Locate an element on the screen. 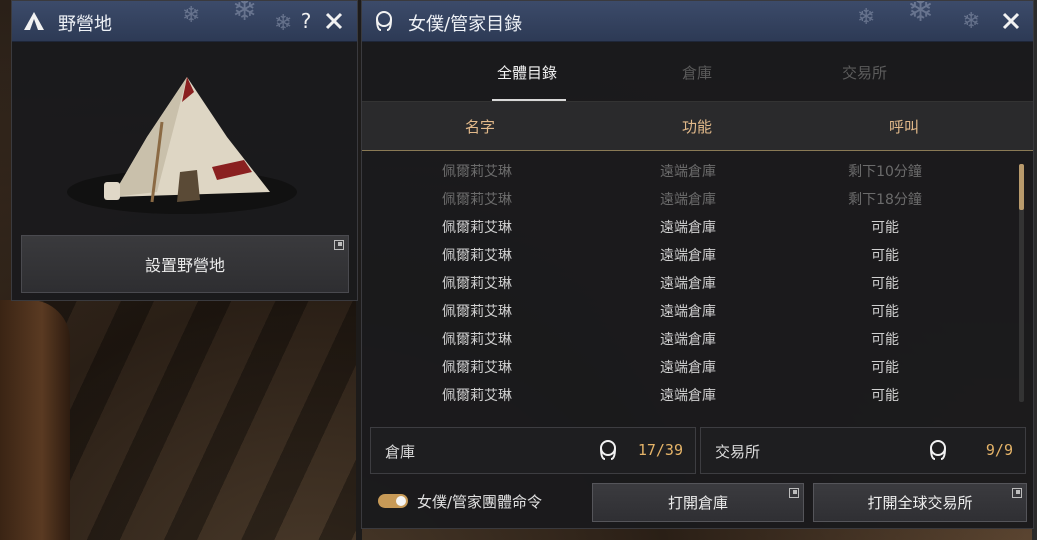 The image size is (1037, 540). camp-titlebar: ❄ ❄ ❄ 野營地 ? is located at coordinates (184, 21).